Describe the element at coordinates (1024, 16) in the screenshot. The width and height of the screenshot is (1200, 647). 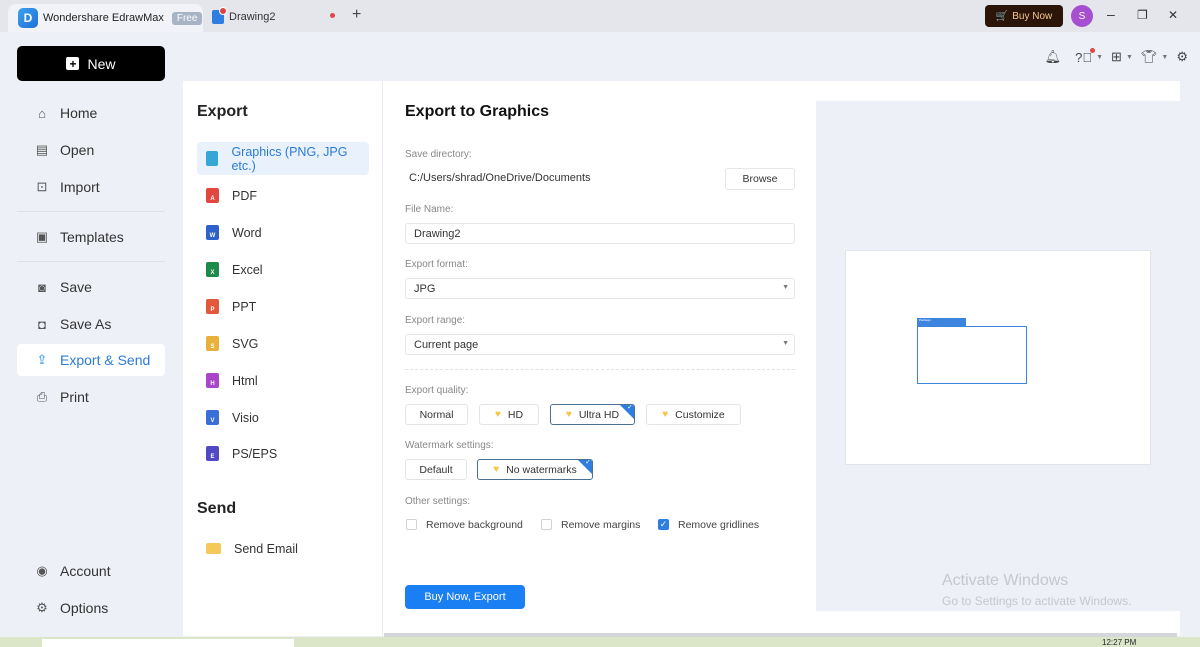
I see `buy-now-button: 🛒 Buy Now` at that location.